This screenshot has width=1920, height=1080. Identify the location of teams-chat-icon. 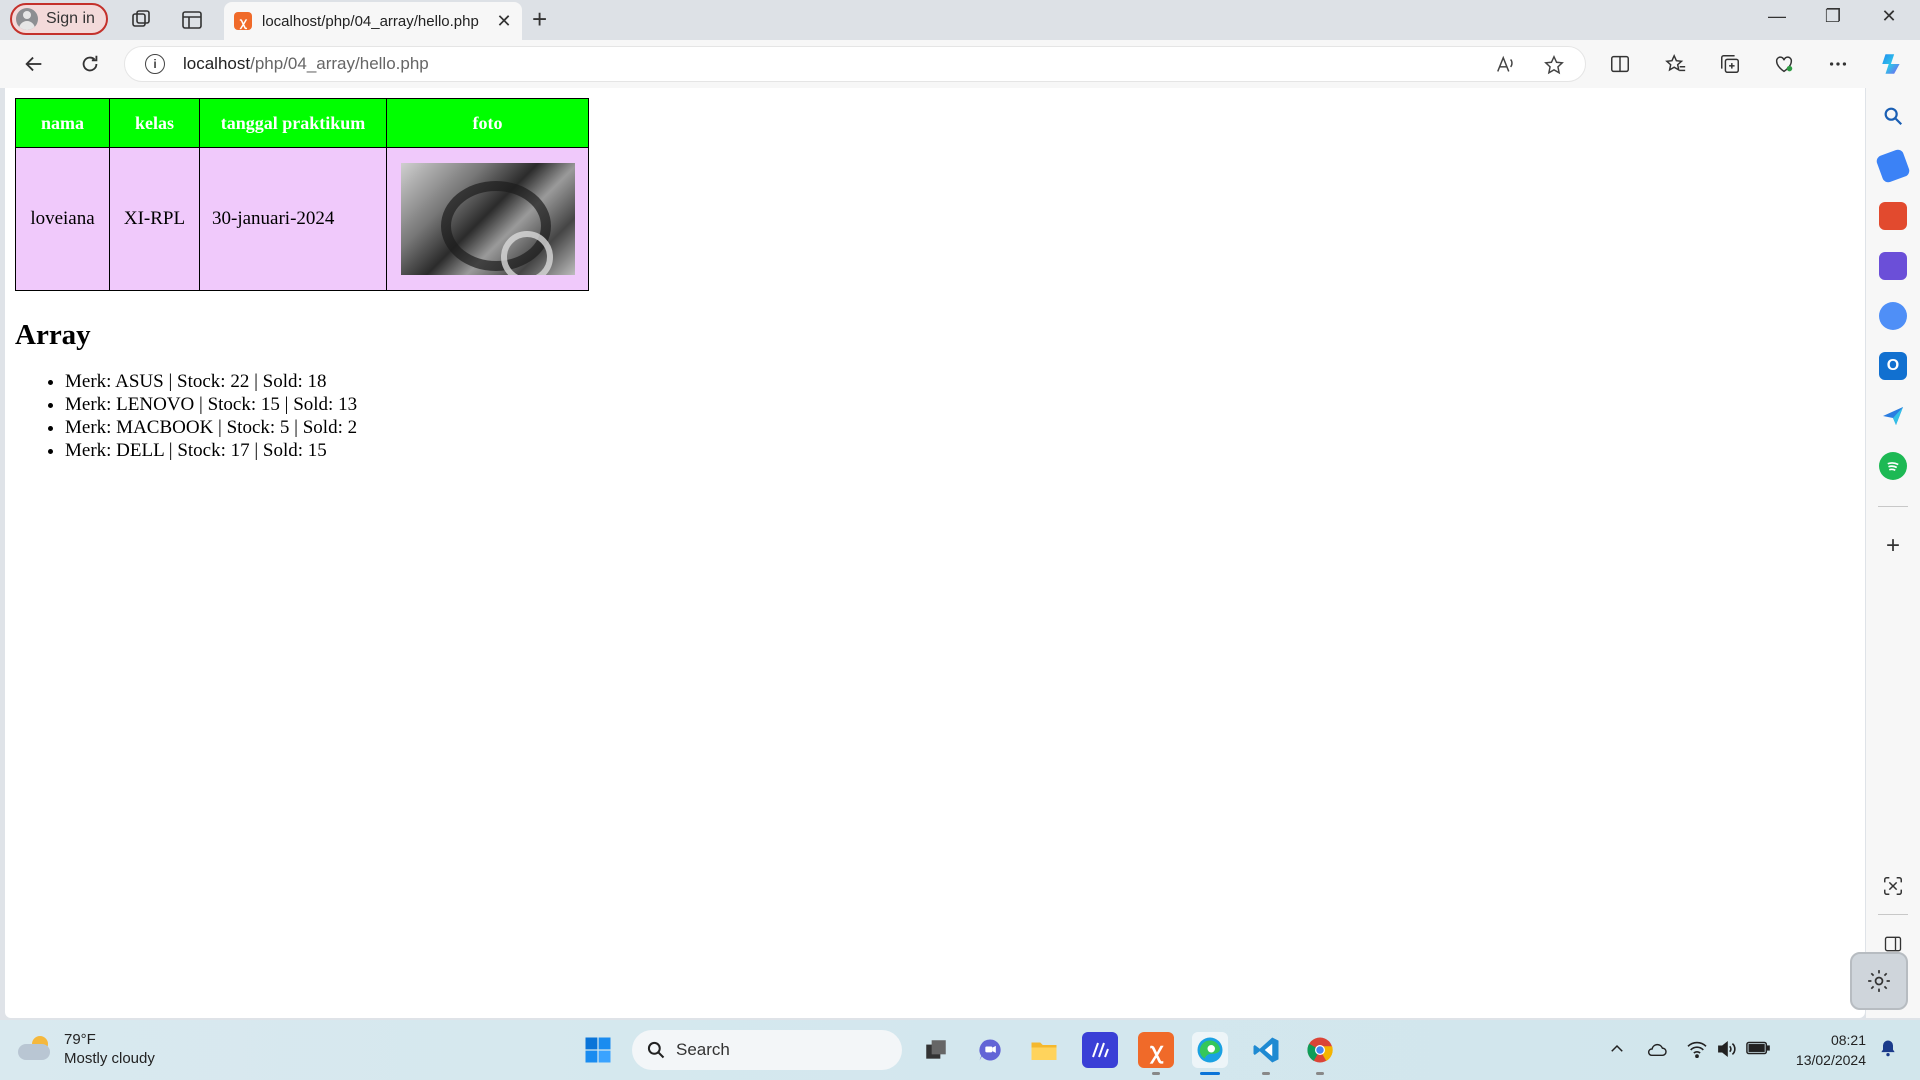
(990, 1050).